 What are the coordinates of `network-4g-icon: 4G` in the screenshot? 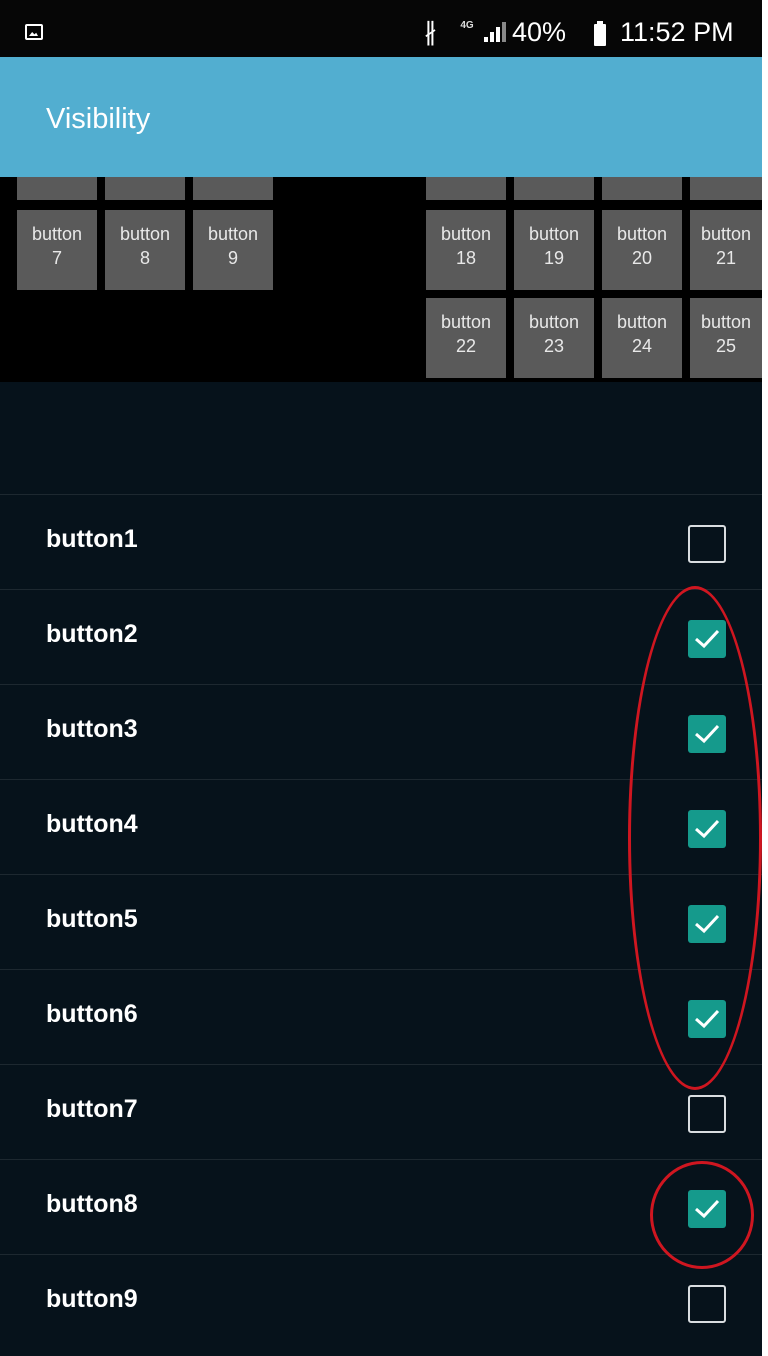 It's located at (467, 25).